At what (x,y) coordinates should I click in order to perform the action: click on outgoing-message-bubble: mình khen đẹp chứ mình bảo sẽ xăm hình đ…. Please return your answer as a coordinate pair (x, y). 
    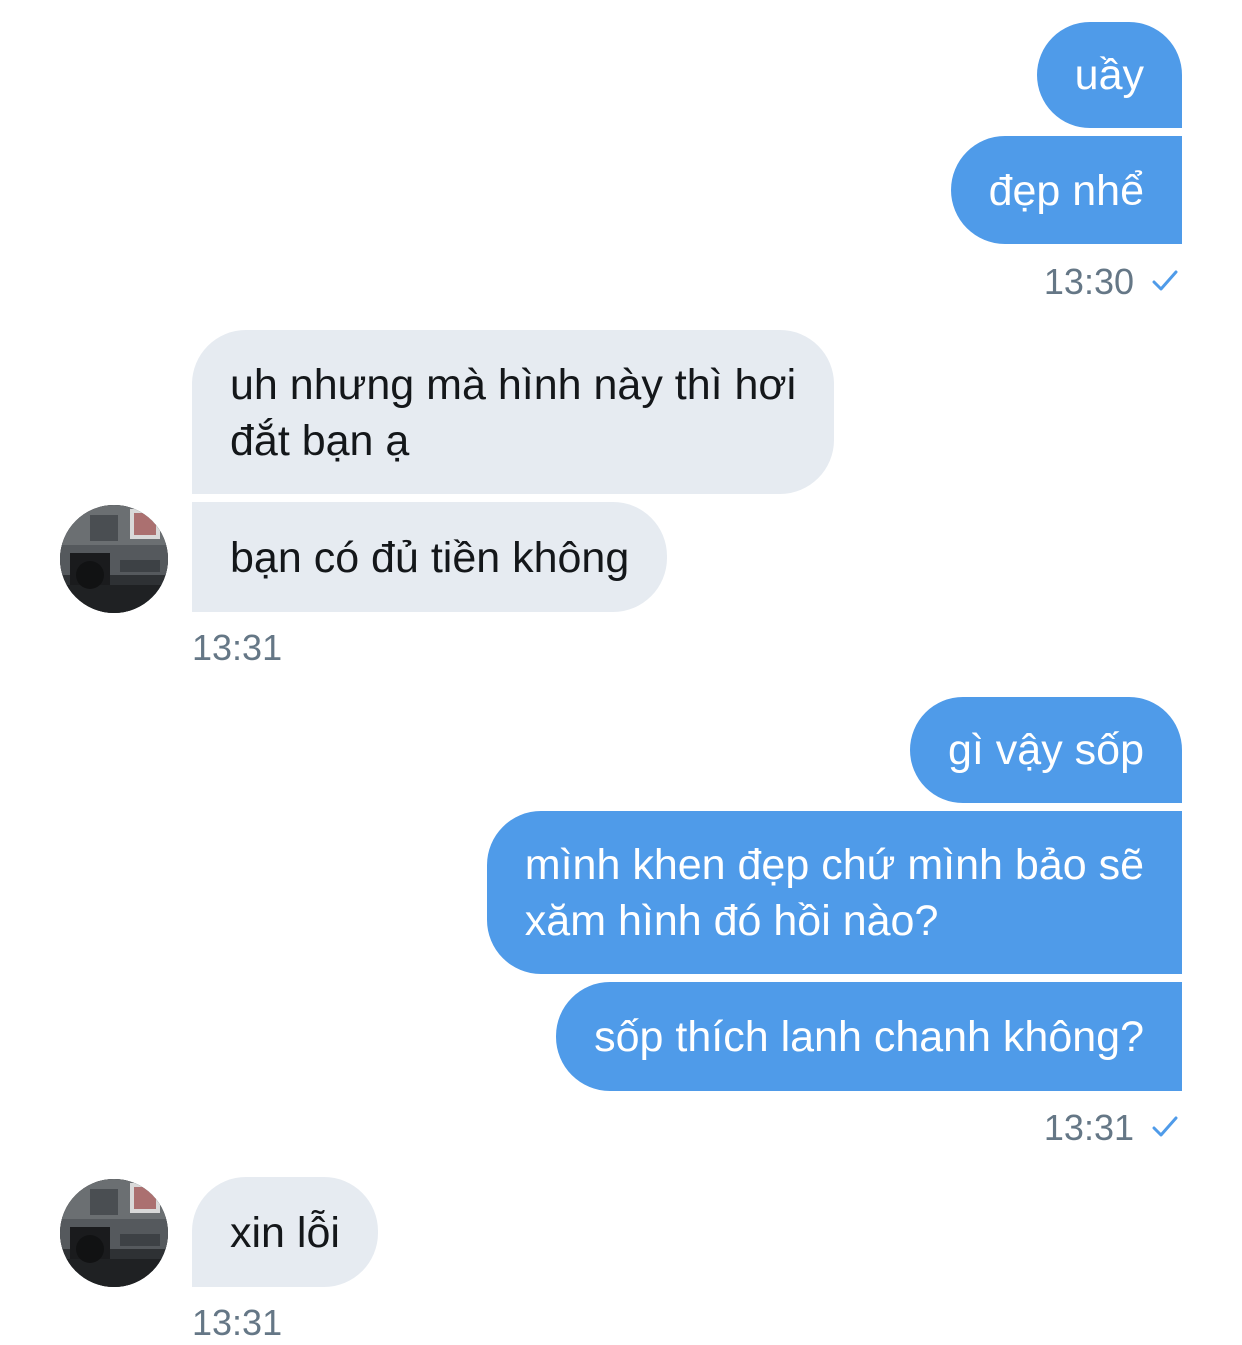
    Looking at the image, I should click on (834, 892).